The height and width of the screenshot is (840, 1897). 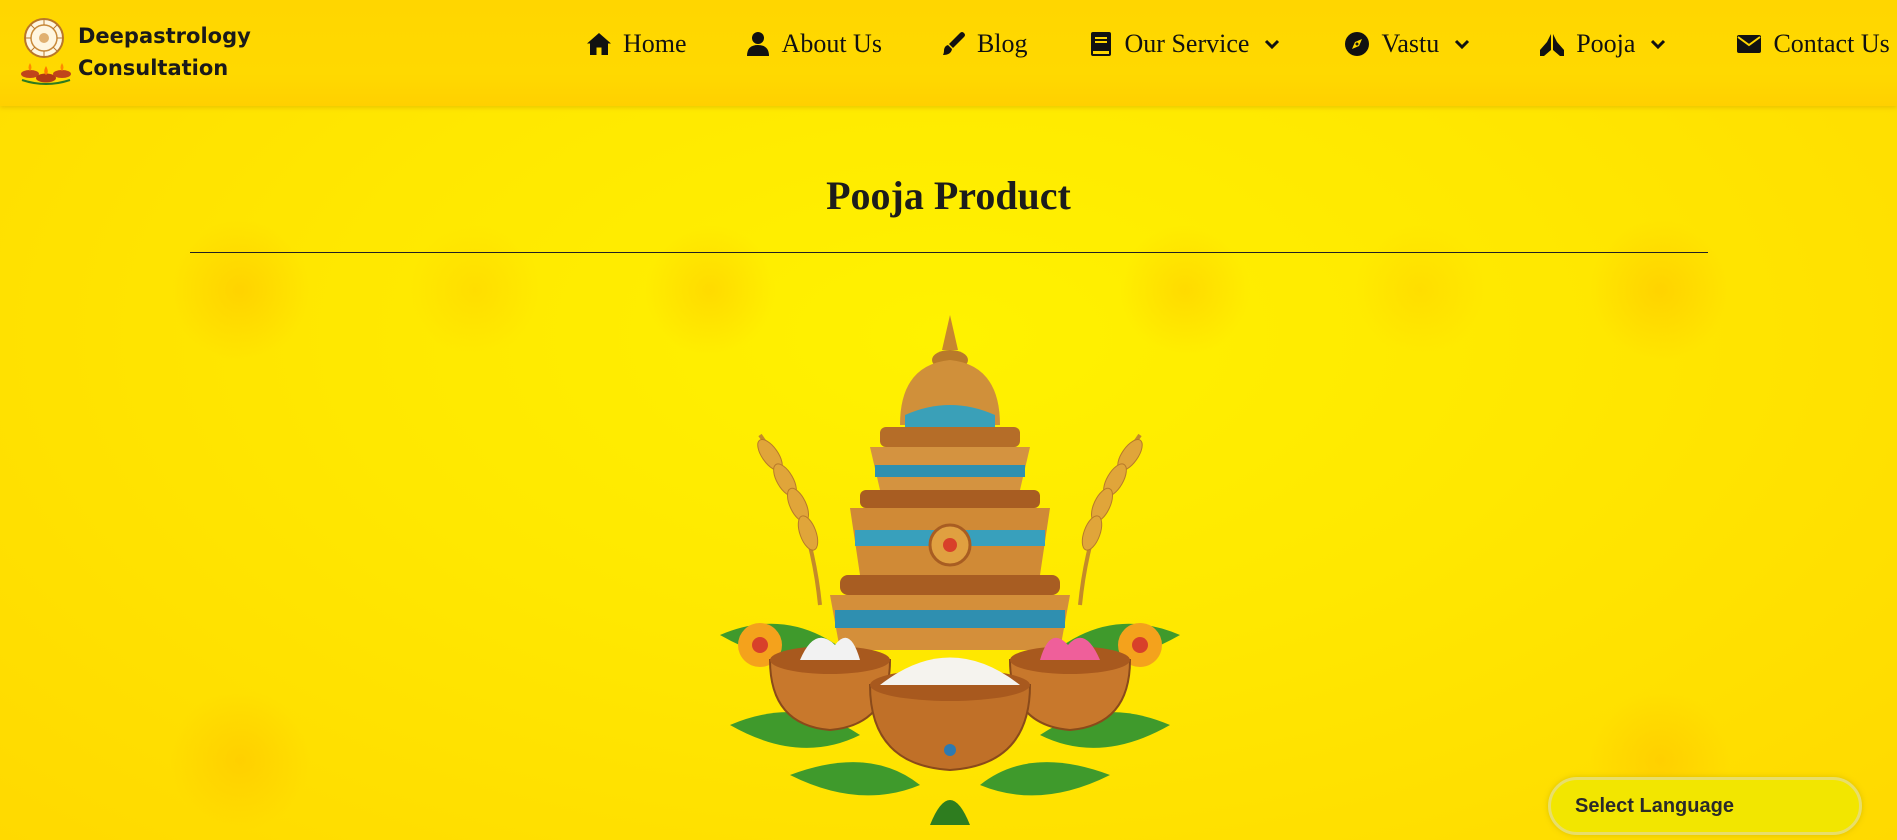 I want to click on page-title: Pooja Product, so click(x=948, y=195).